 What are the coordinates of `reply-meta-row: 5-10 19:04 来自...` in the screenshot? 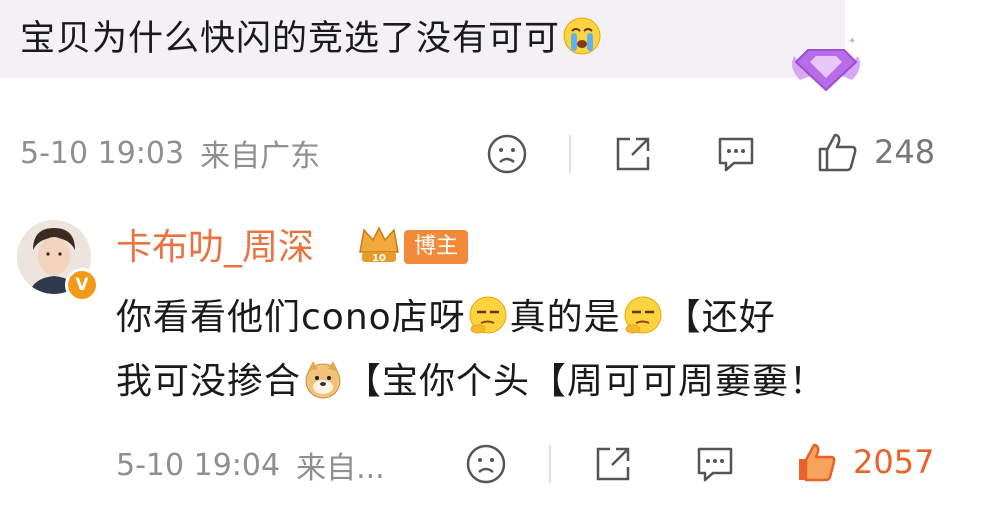 It's located at (250, 465).